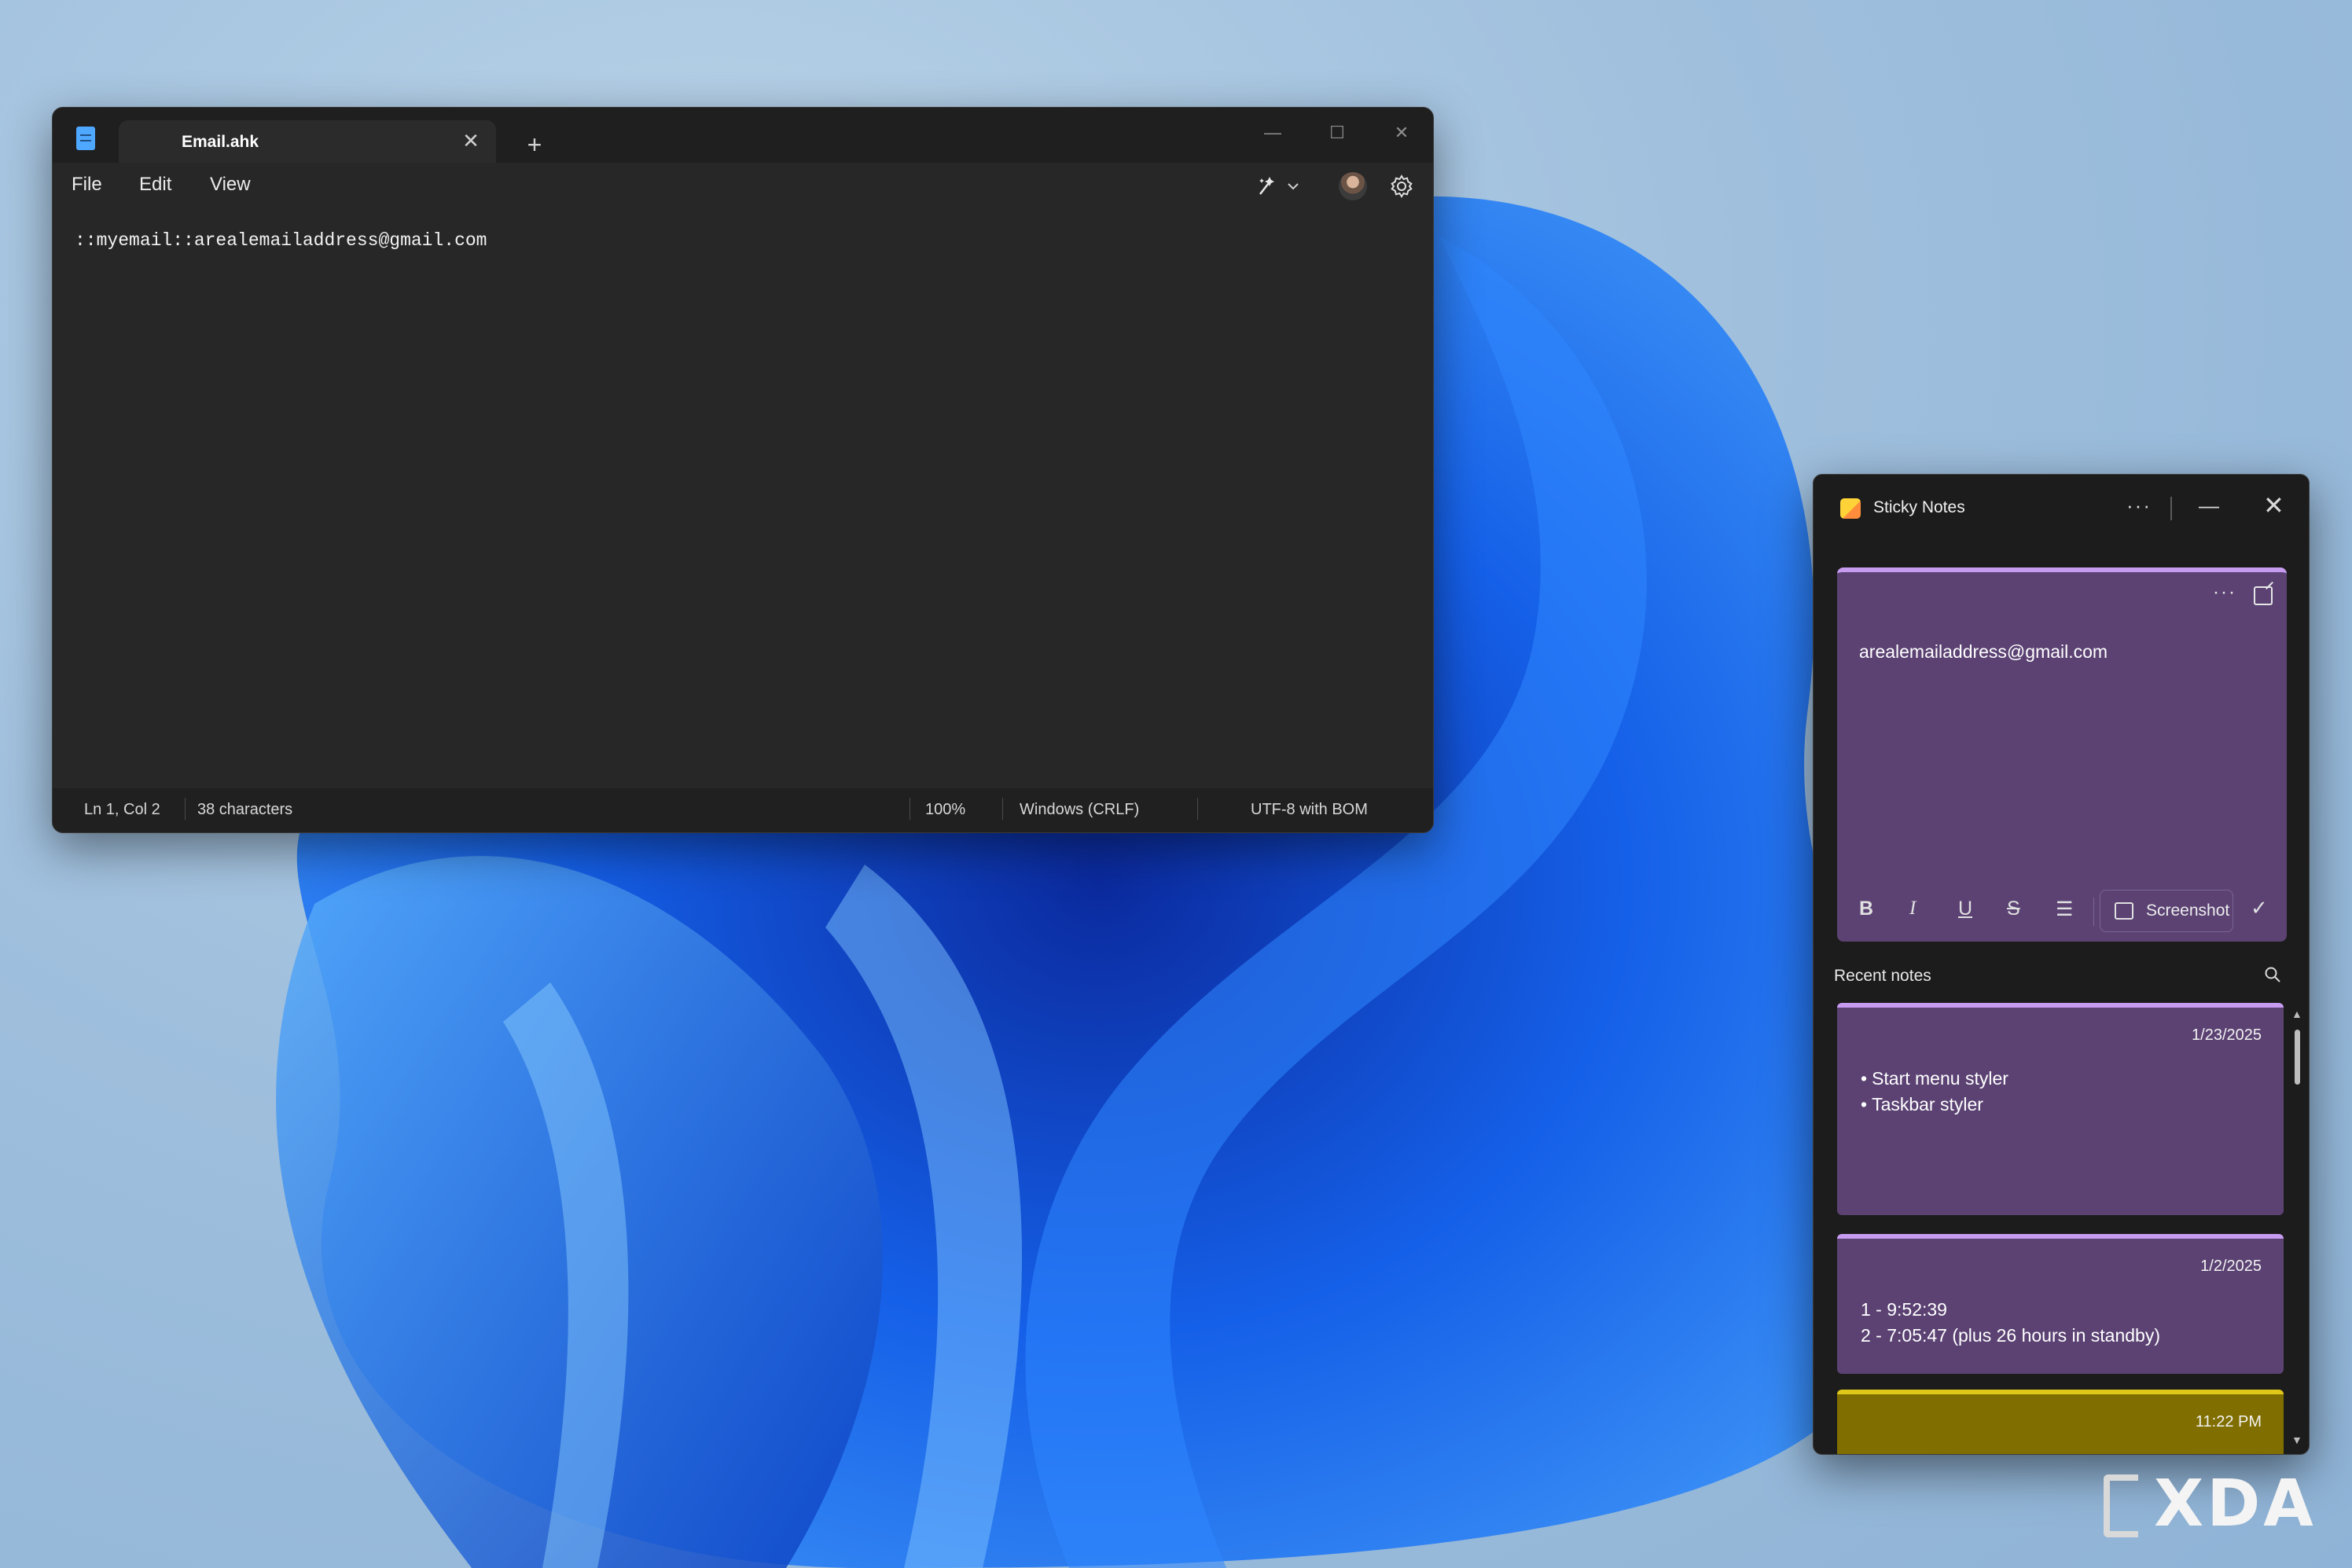 This screenshot has width=2352, height=1568. What do you see at coordinates (86, 138) in the screenshot?
I see `notepad-icon` at bounding box center [86, 138].